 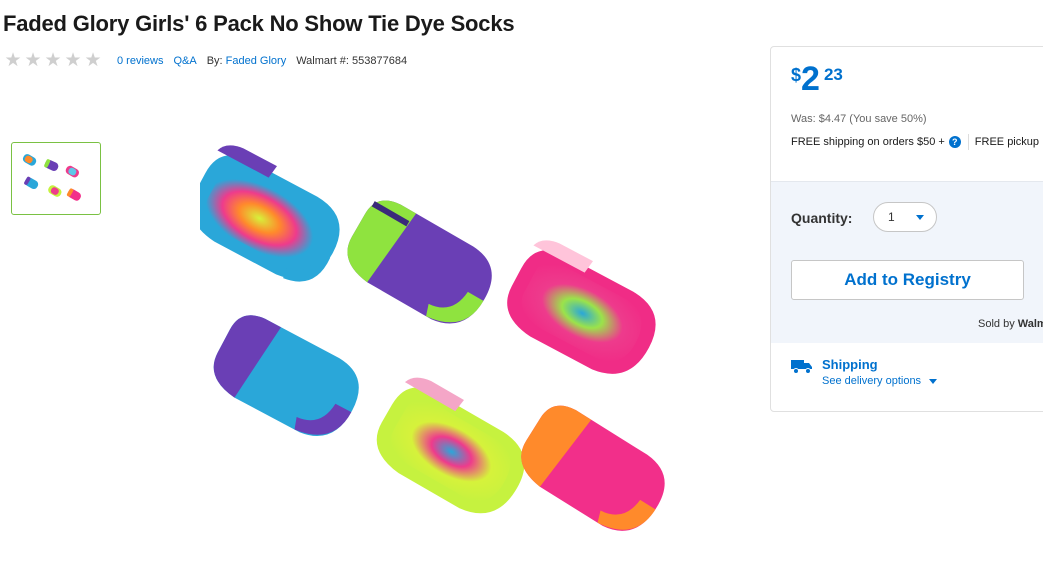 What do you see at coordinates (859, 119) in the screenshot?
I see `was-price: Was: $4.47 (You save 50%)` at bounding box center [859, 119].